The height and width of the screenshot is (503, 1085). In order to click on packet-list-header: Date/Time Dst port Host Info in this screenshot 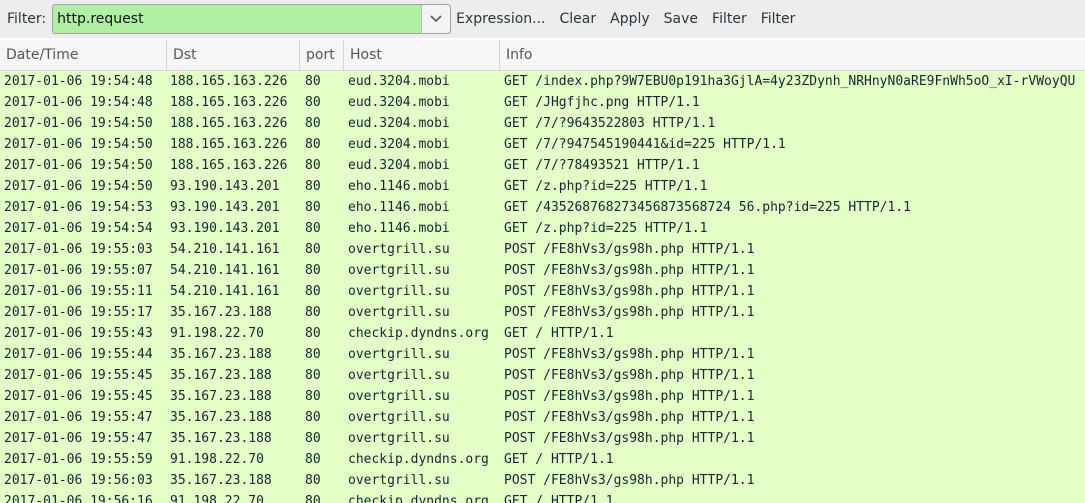, I will do `click(542, 55)`.